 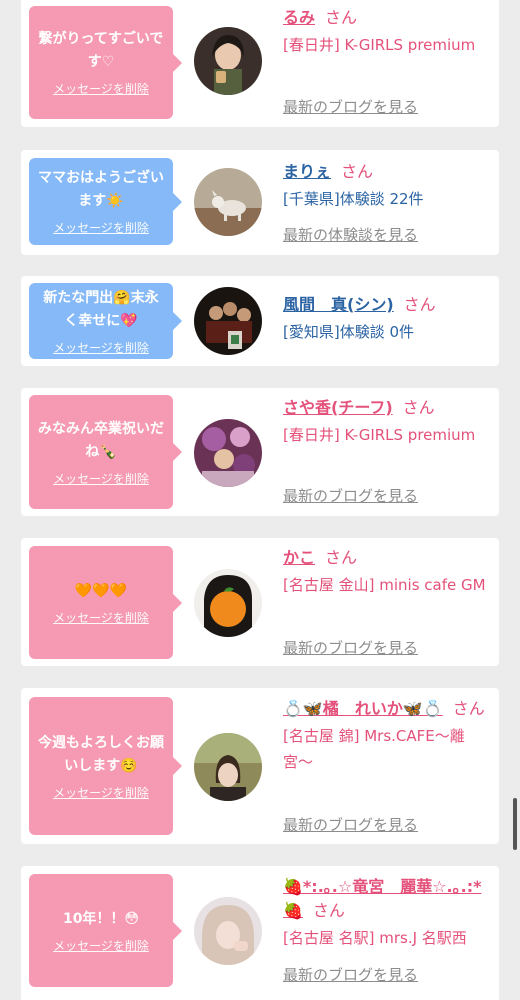 I want to click on message-text: 今週もよろしくお願いします☺️, so click(x=101, y=754).